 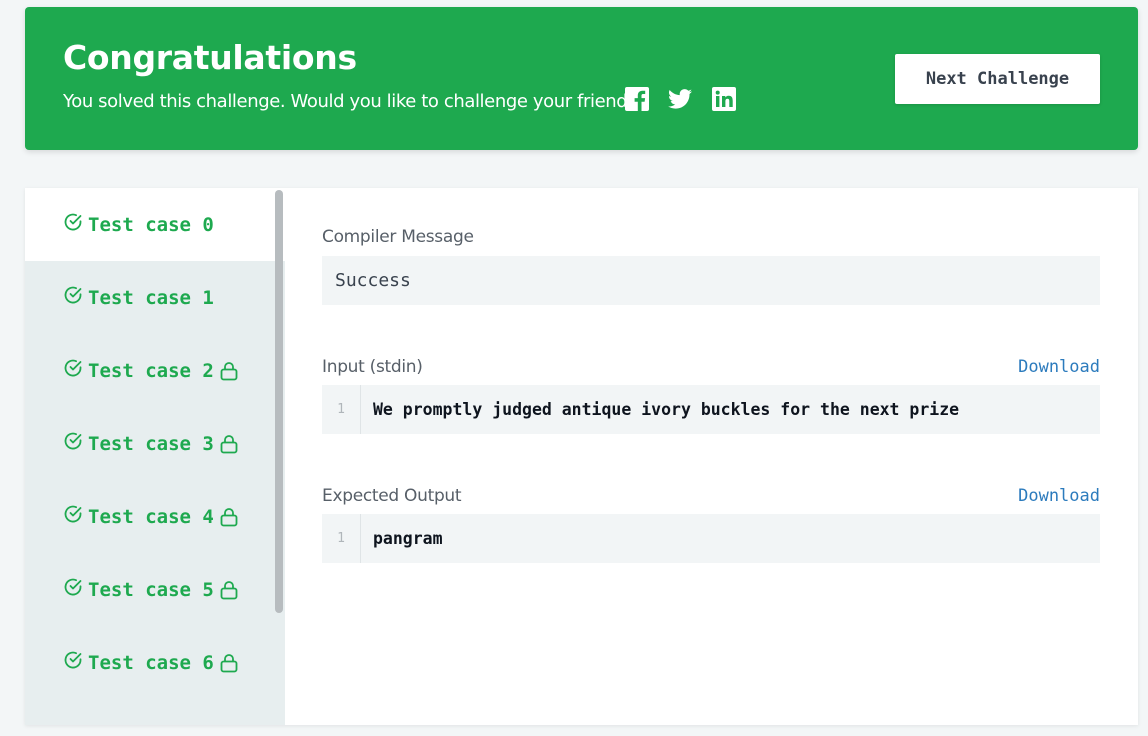 What do you see at coordinates (408, 538) in the screenshot?
I see `expected-output-line: pangram` at bounding box center [408, 538].